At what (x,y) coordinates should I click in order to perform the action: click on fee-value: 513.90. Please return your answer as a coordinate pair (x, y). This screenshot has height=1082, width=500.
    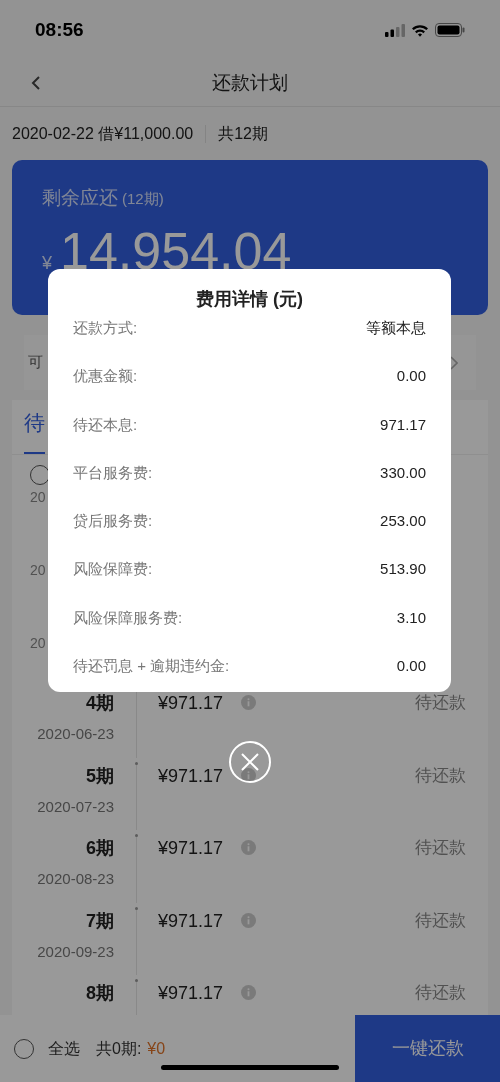
    Looking at the image, I should click on (403, 569).